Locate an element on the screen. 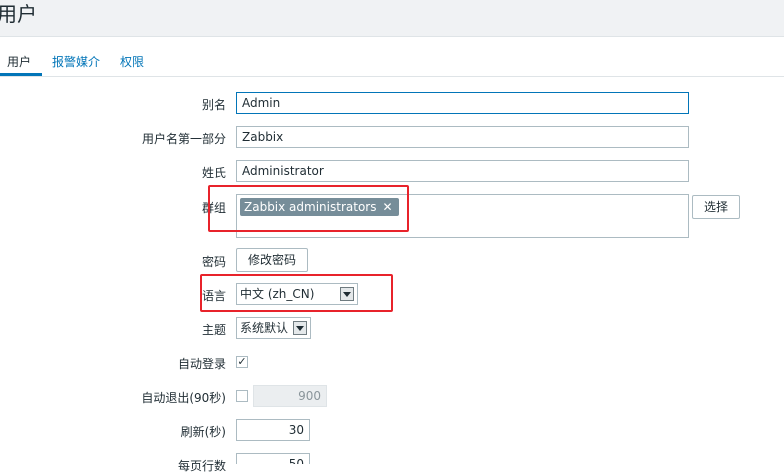  autologout-label: 自动退出(90秒) is located at coordinates (183, 398).